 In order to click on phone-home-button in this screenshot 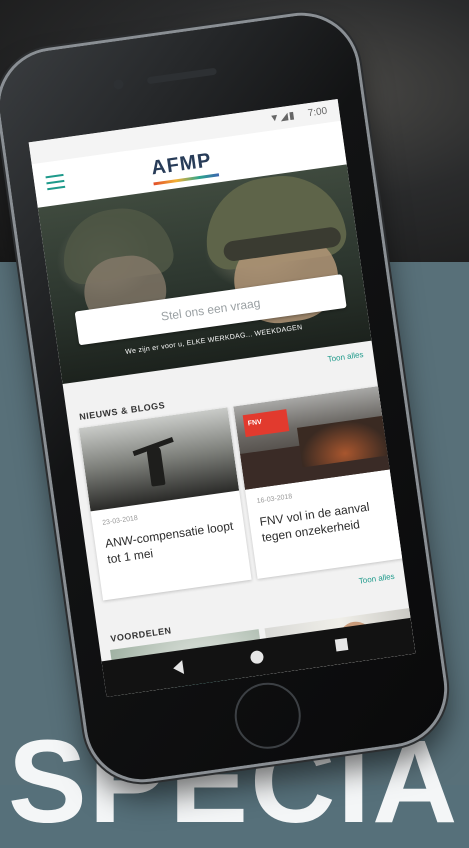, I will do `click(268, 716)`.